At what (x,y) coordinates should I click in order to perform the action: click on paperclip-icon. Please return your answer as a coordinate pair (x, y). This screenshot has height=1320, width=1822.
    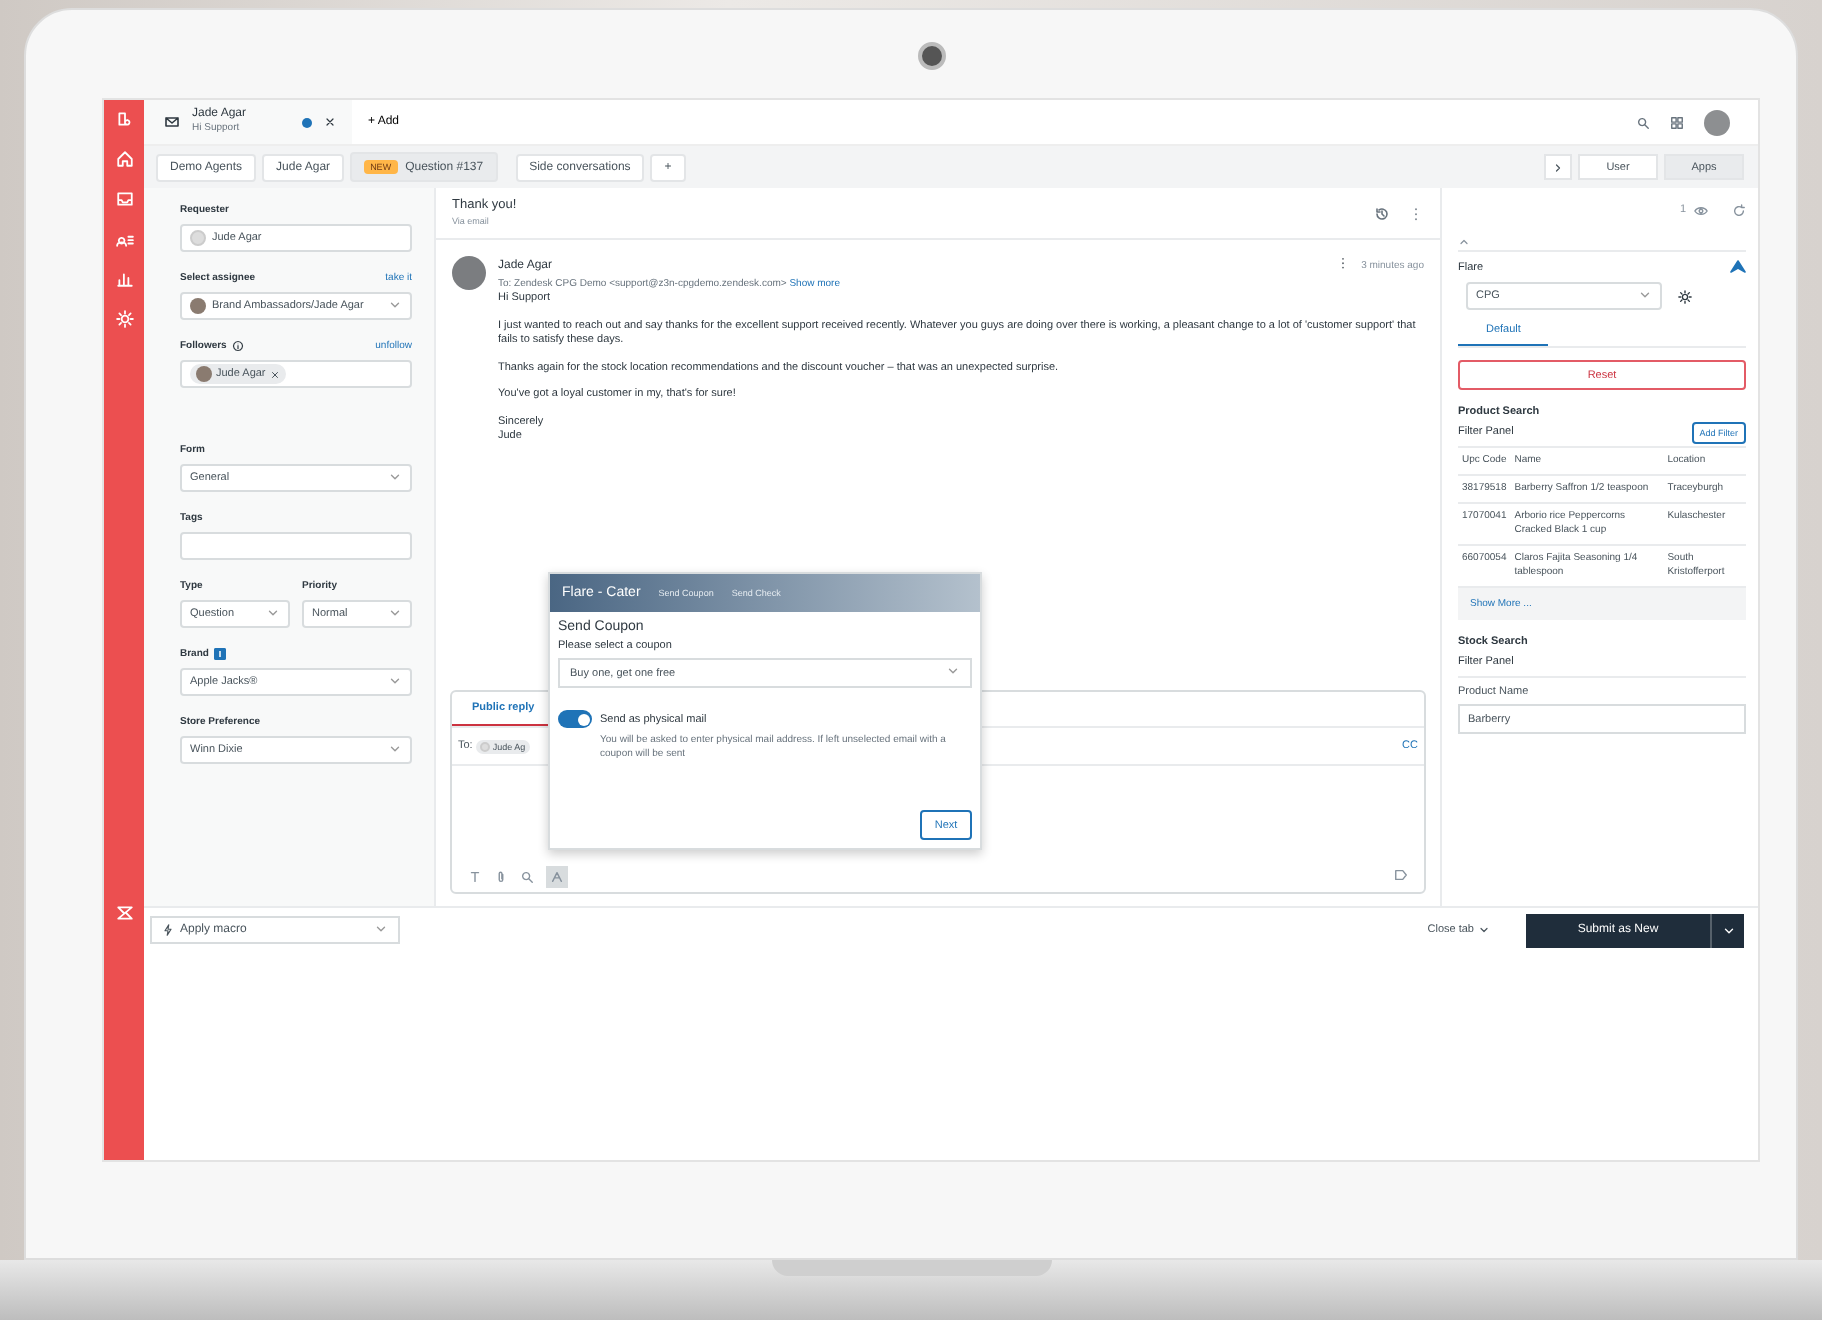
    Looking at the image, I should click on (501, 877).